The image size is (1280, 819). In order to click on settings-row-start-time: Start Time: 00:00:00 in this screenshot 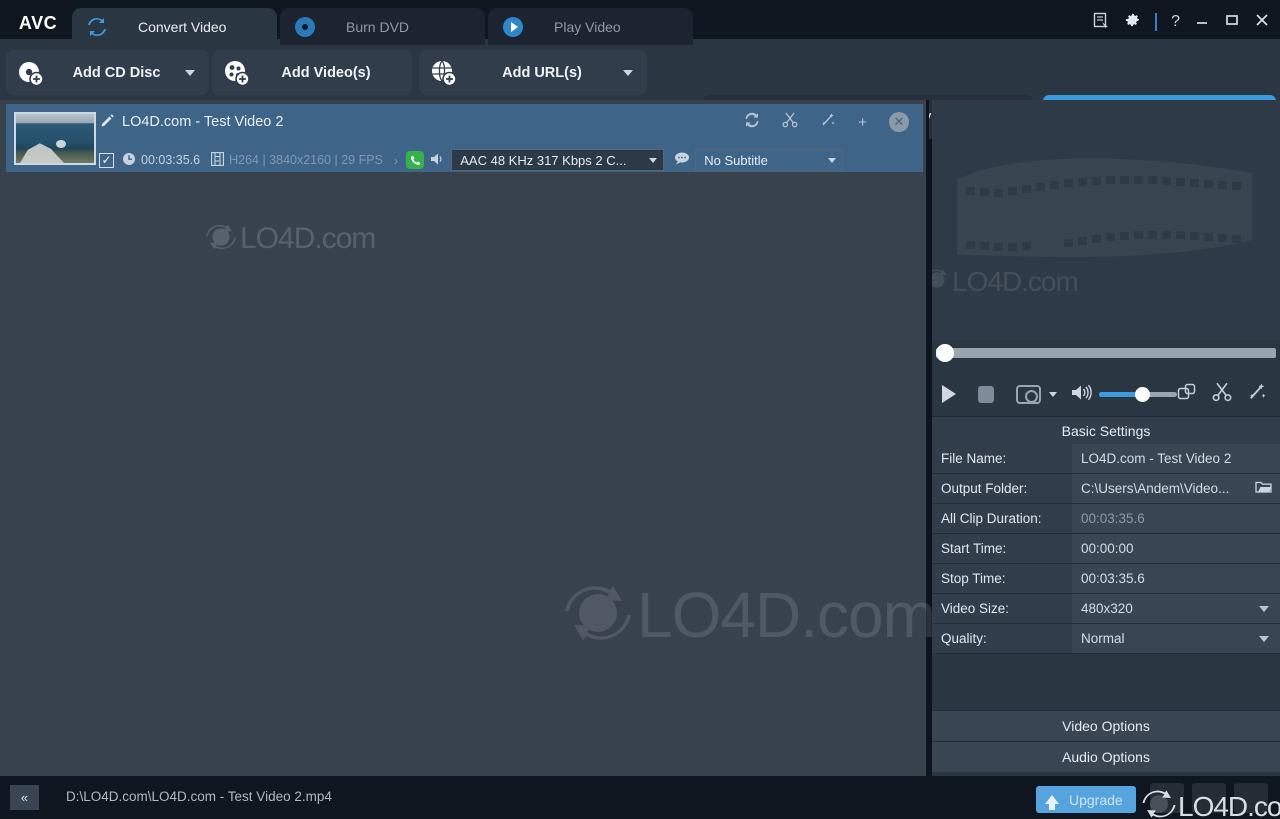, I will do `click(1106, 549)`.